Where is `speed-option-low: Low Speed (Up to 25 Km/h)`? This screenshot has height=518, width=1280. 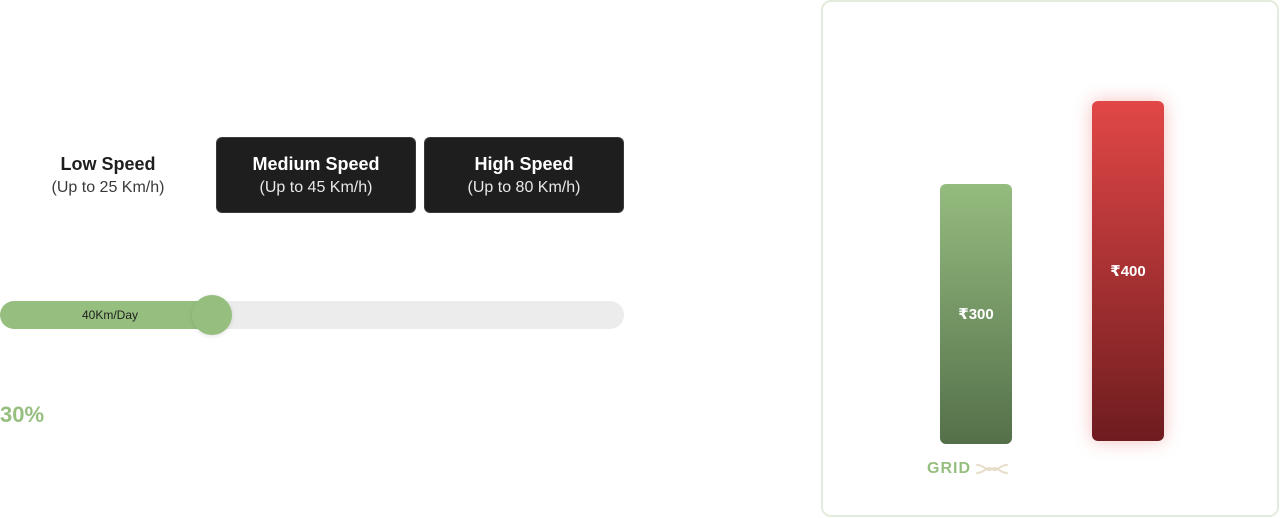
speed-option-low: Low Speed (Up to 25 Km/h) is located at coordinates (108, 175).